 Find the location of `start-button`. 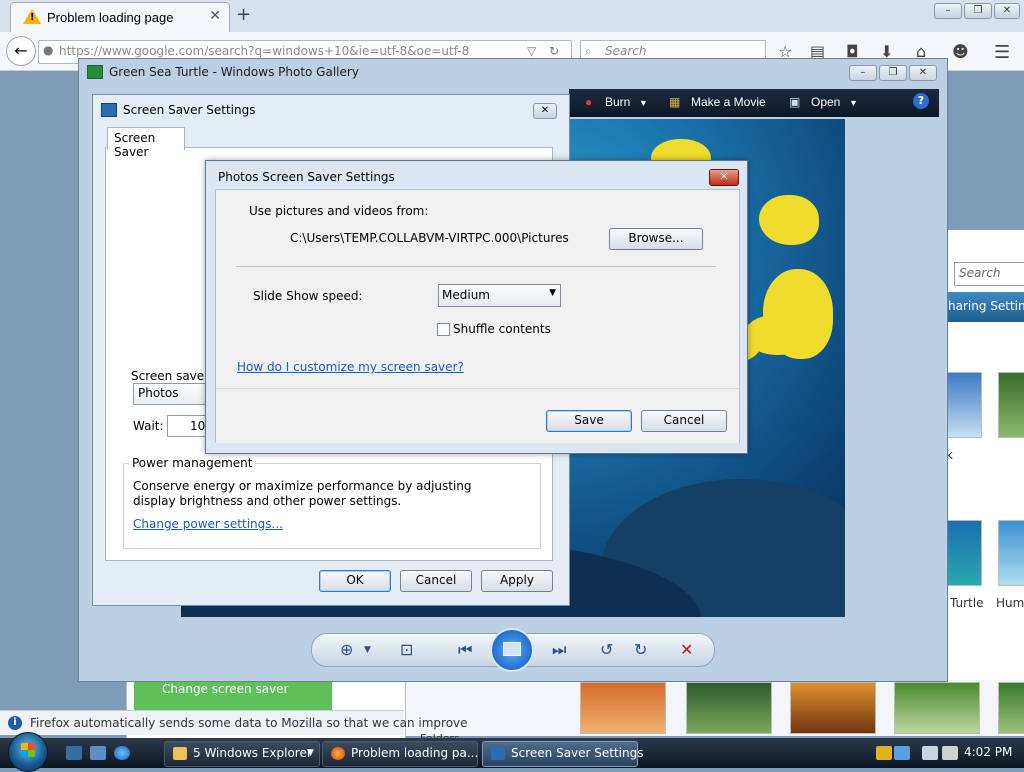

start-button is located at coordinates (28, 752).